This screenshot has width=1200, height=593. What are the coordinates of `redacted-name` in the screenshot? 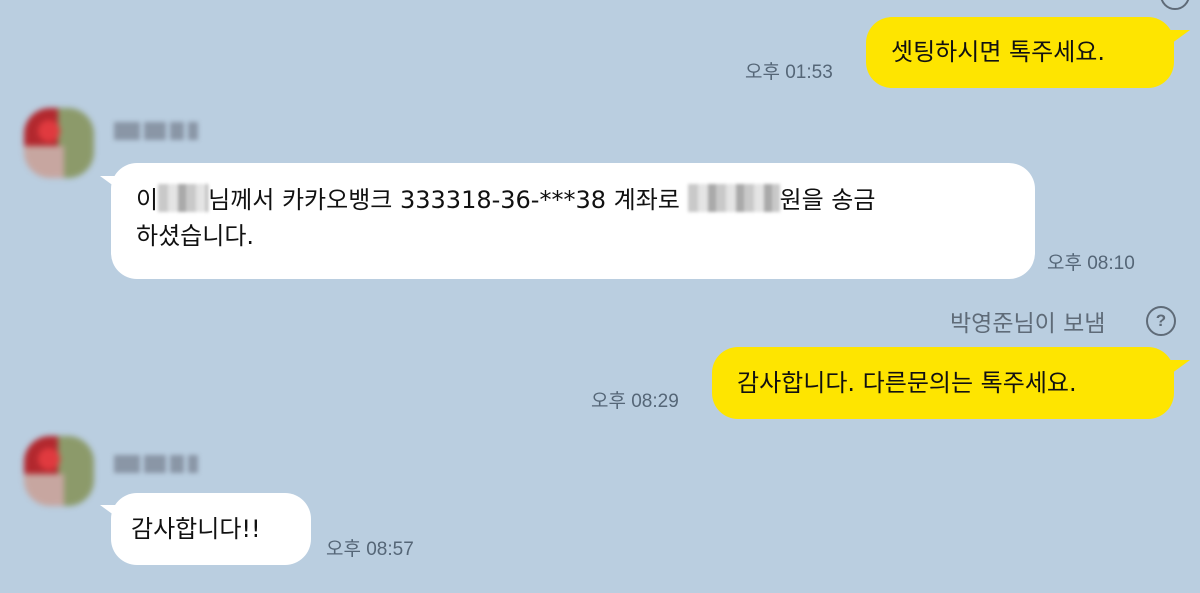 It's located at (183, 198).